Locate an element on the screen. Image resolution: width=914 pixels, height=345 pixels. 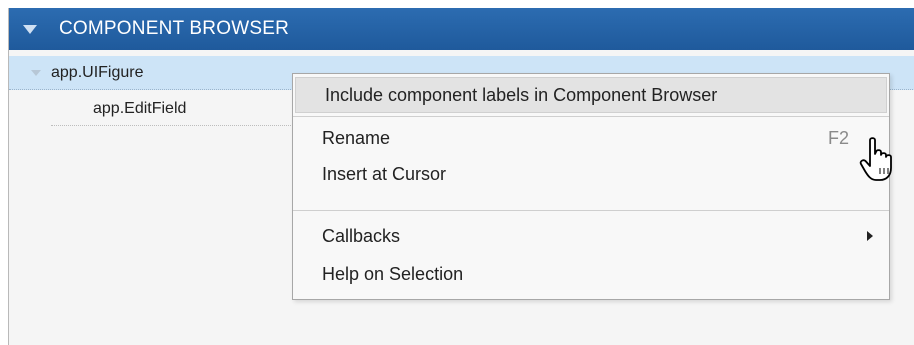
shortcut-label: F2 is located at coordinates (838, 137).